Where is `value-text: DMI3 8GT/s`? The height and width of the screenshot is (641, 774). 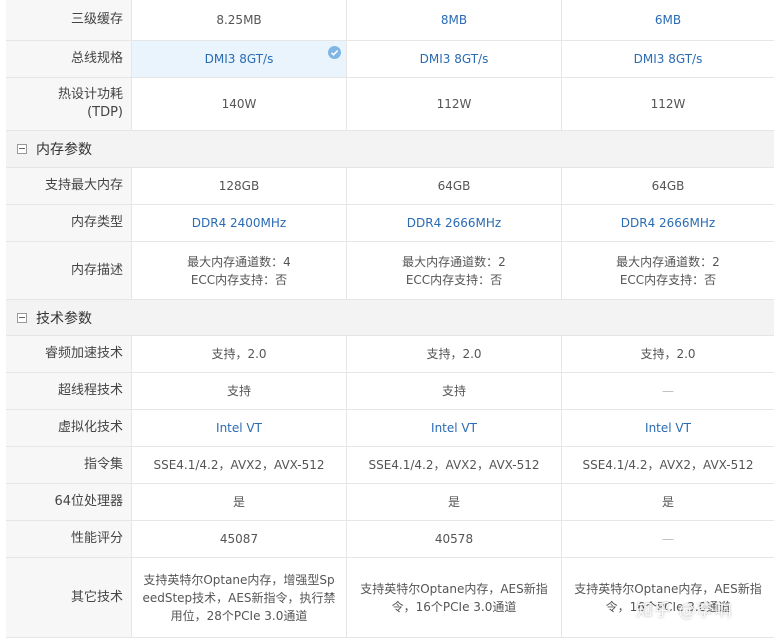 value-text: DMI3 8GT/s is located at coordinates (239, 59).